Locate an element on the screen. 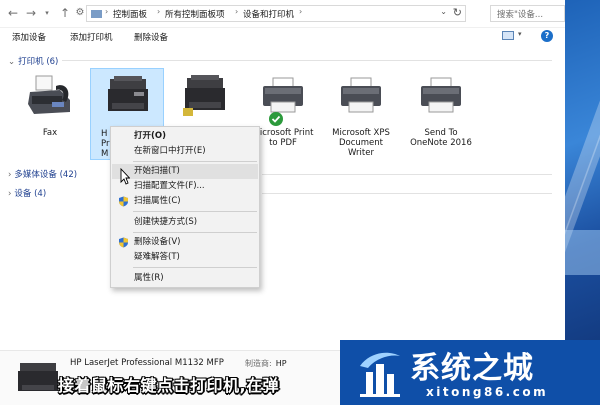  breadcrumb-all-items: 所有控制面板项 is located at coordinates (195, 14).